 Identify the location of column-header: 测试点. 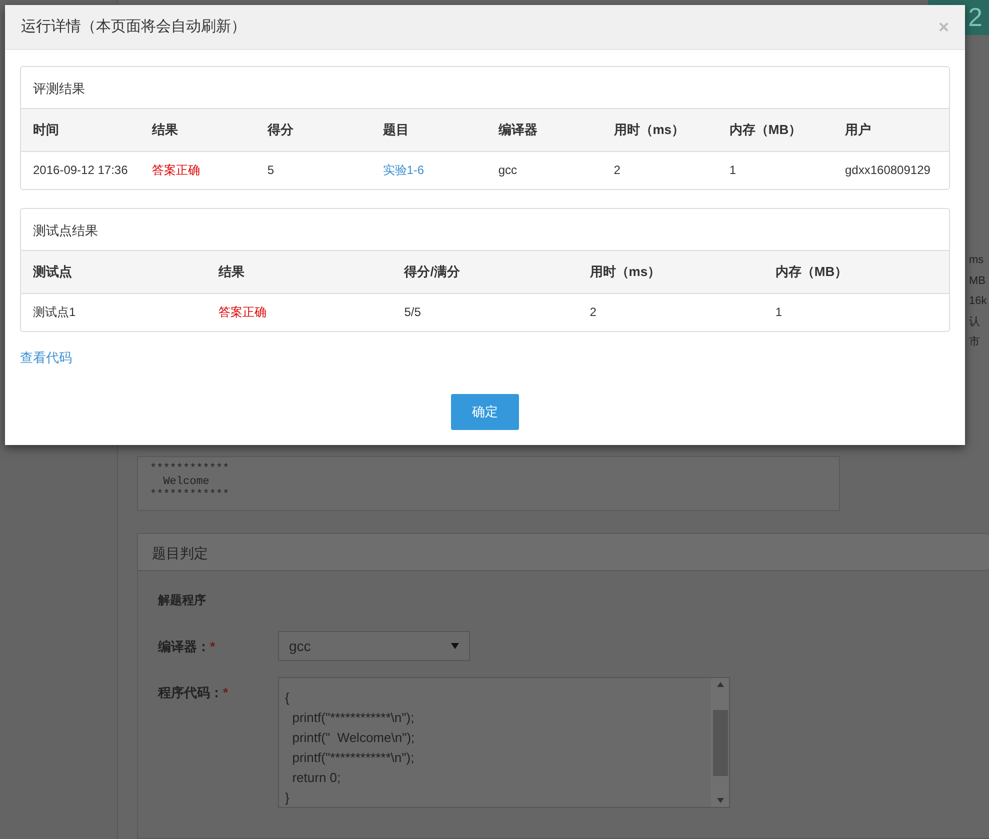
(114, 272).